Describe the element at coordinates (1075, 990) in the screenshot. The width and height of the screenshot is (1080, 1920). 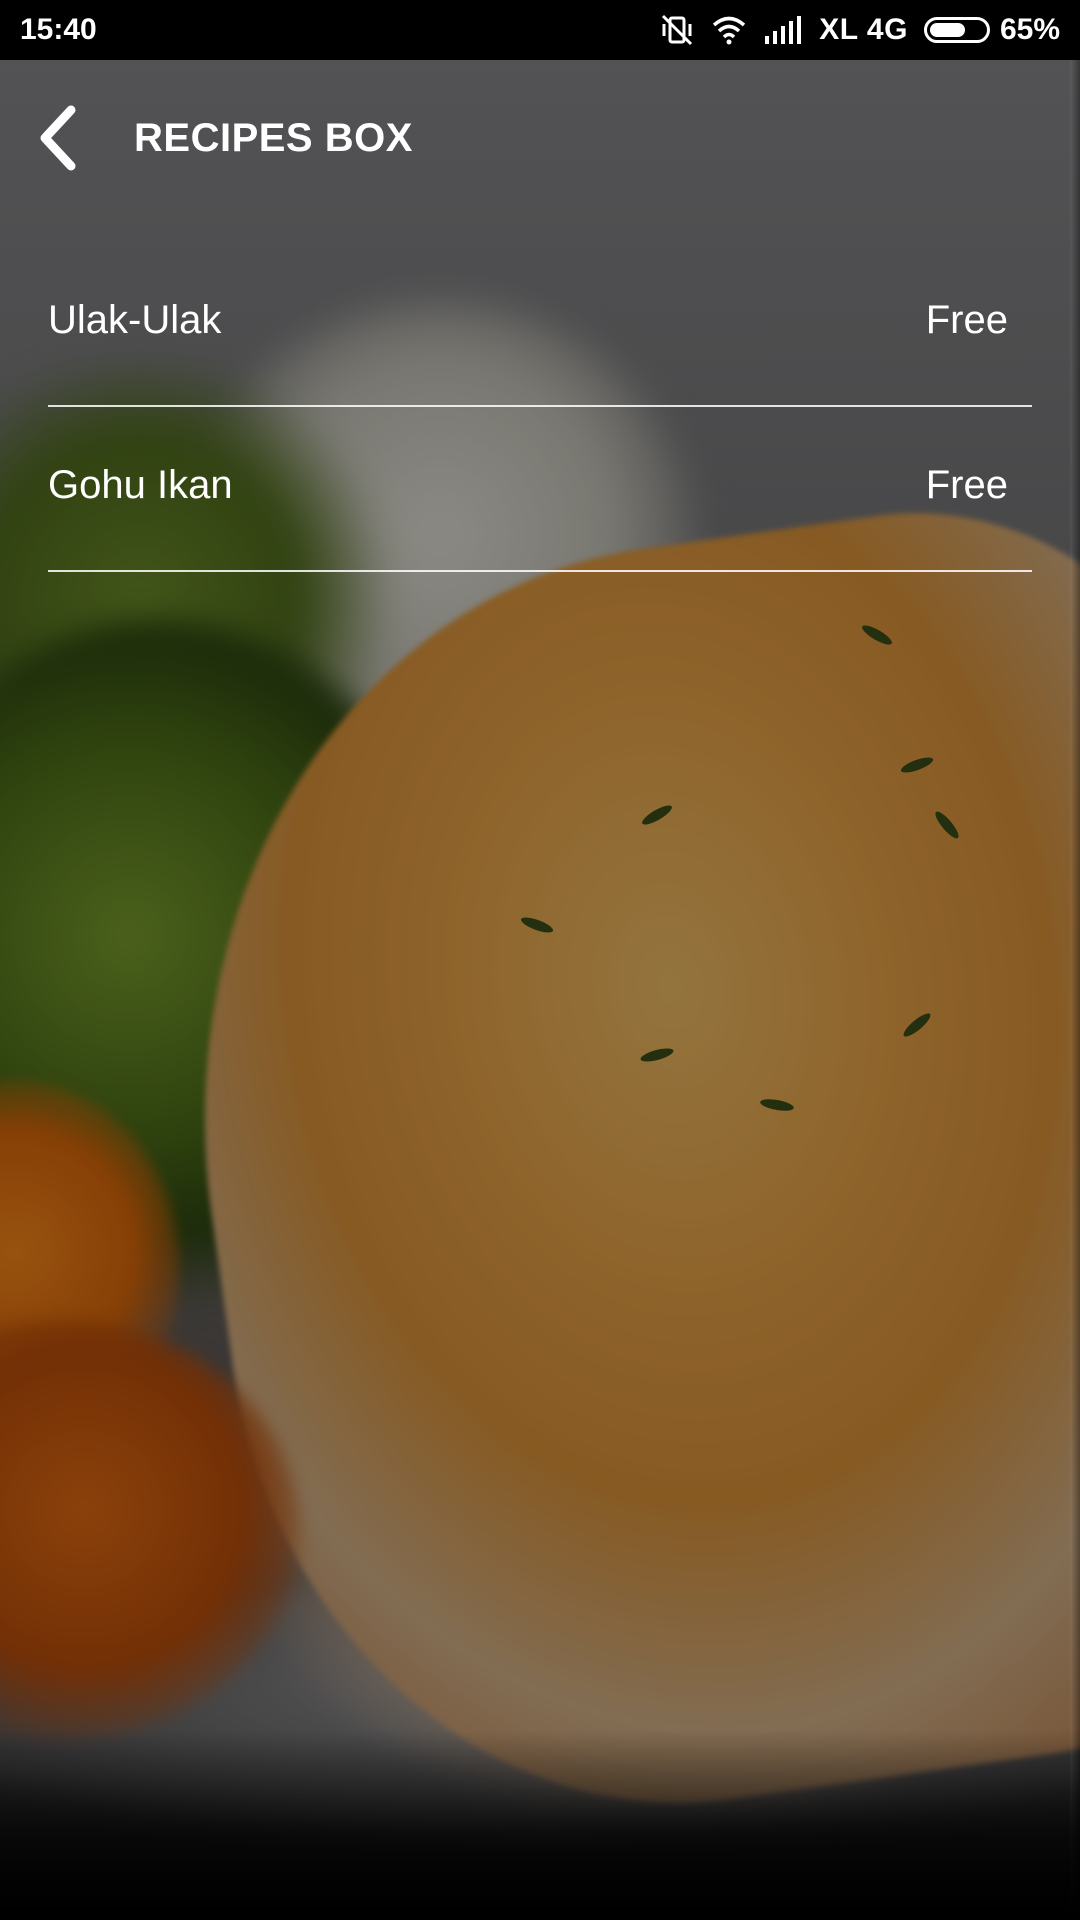
I see `edge-shadow` at that location.